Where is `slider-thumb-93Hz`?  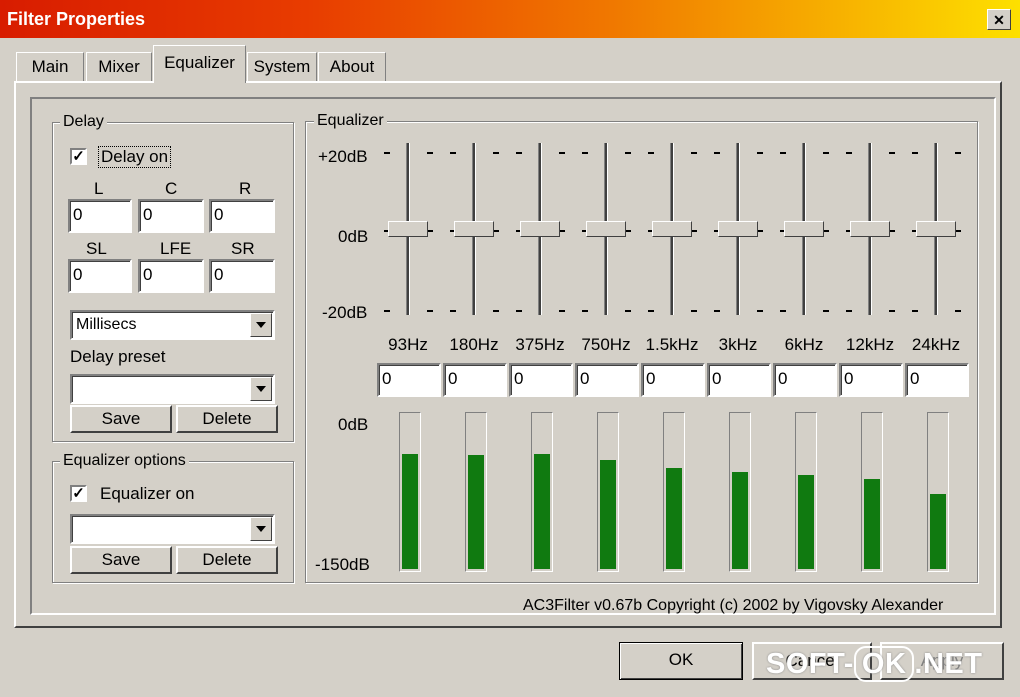
slider-thumb-93Hz is located at coordinates (408, 229).